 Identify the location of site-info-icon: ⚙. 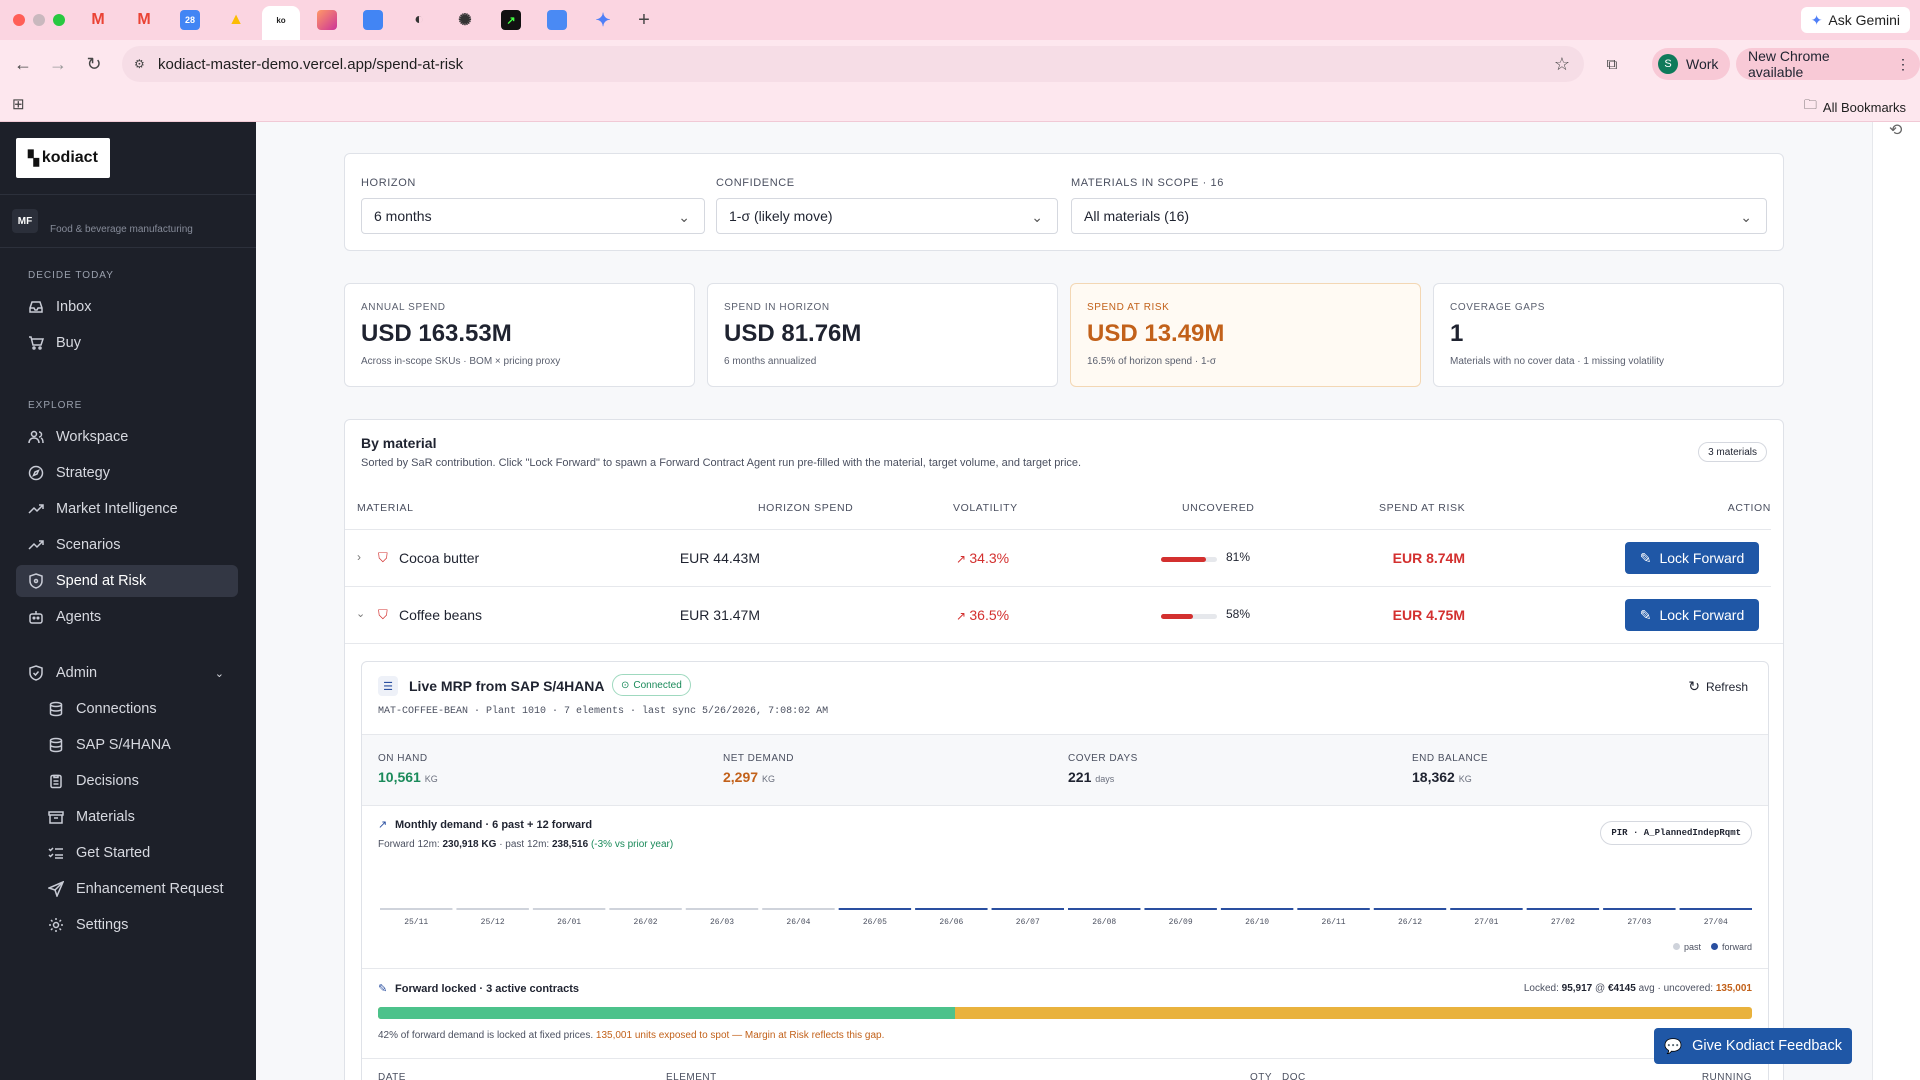
(139, 64).